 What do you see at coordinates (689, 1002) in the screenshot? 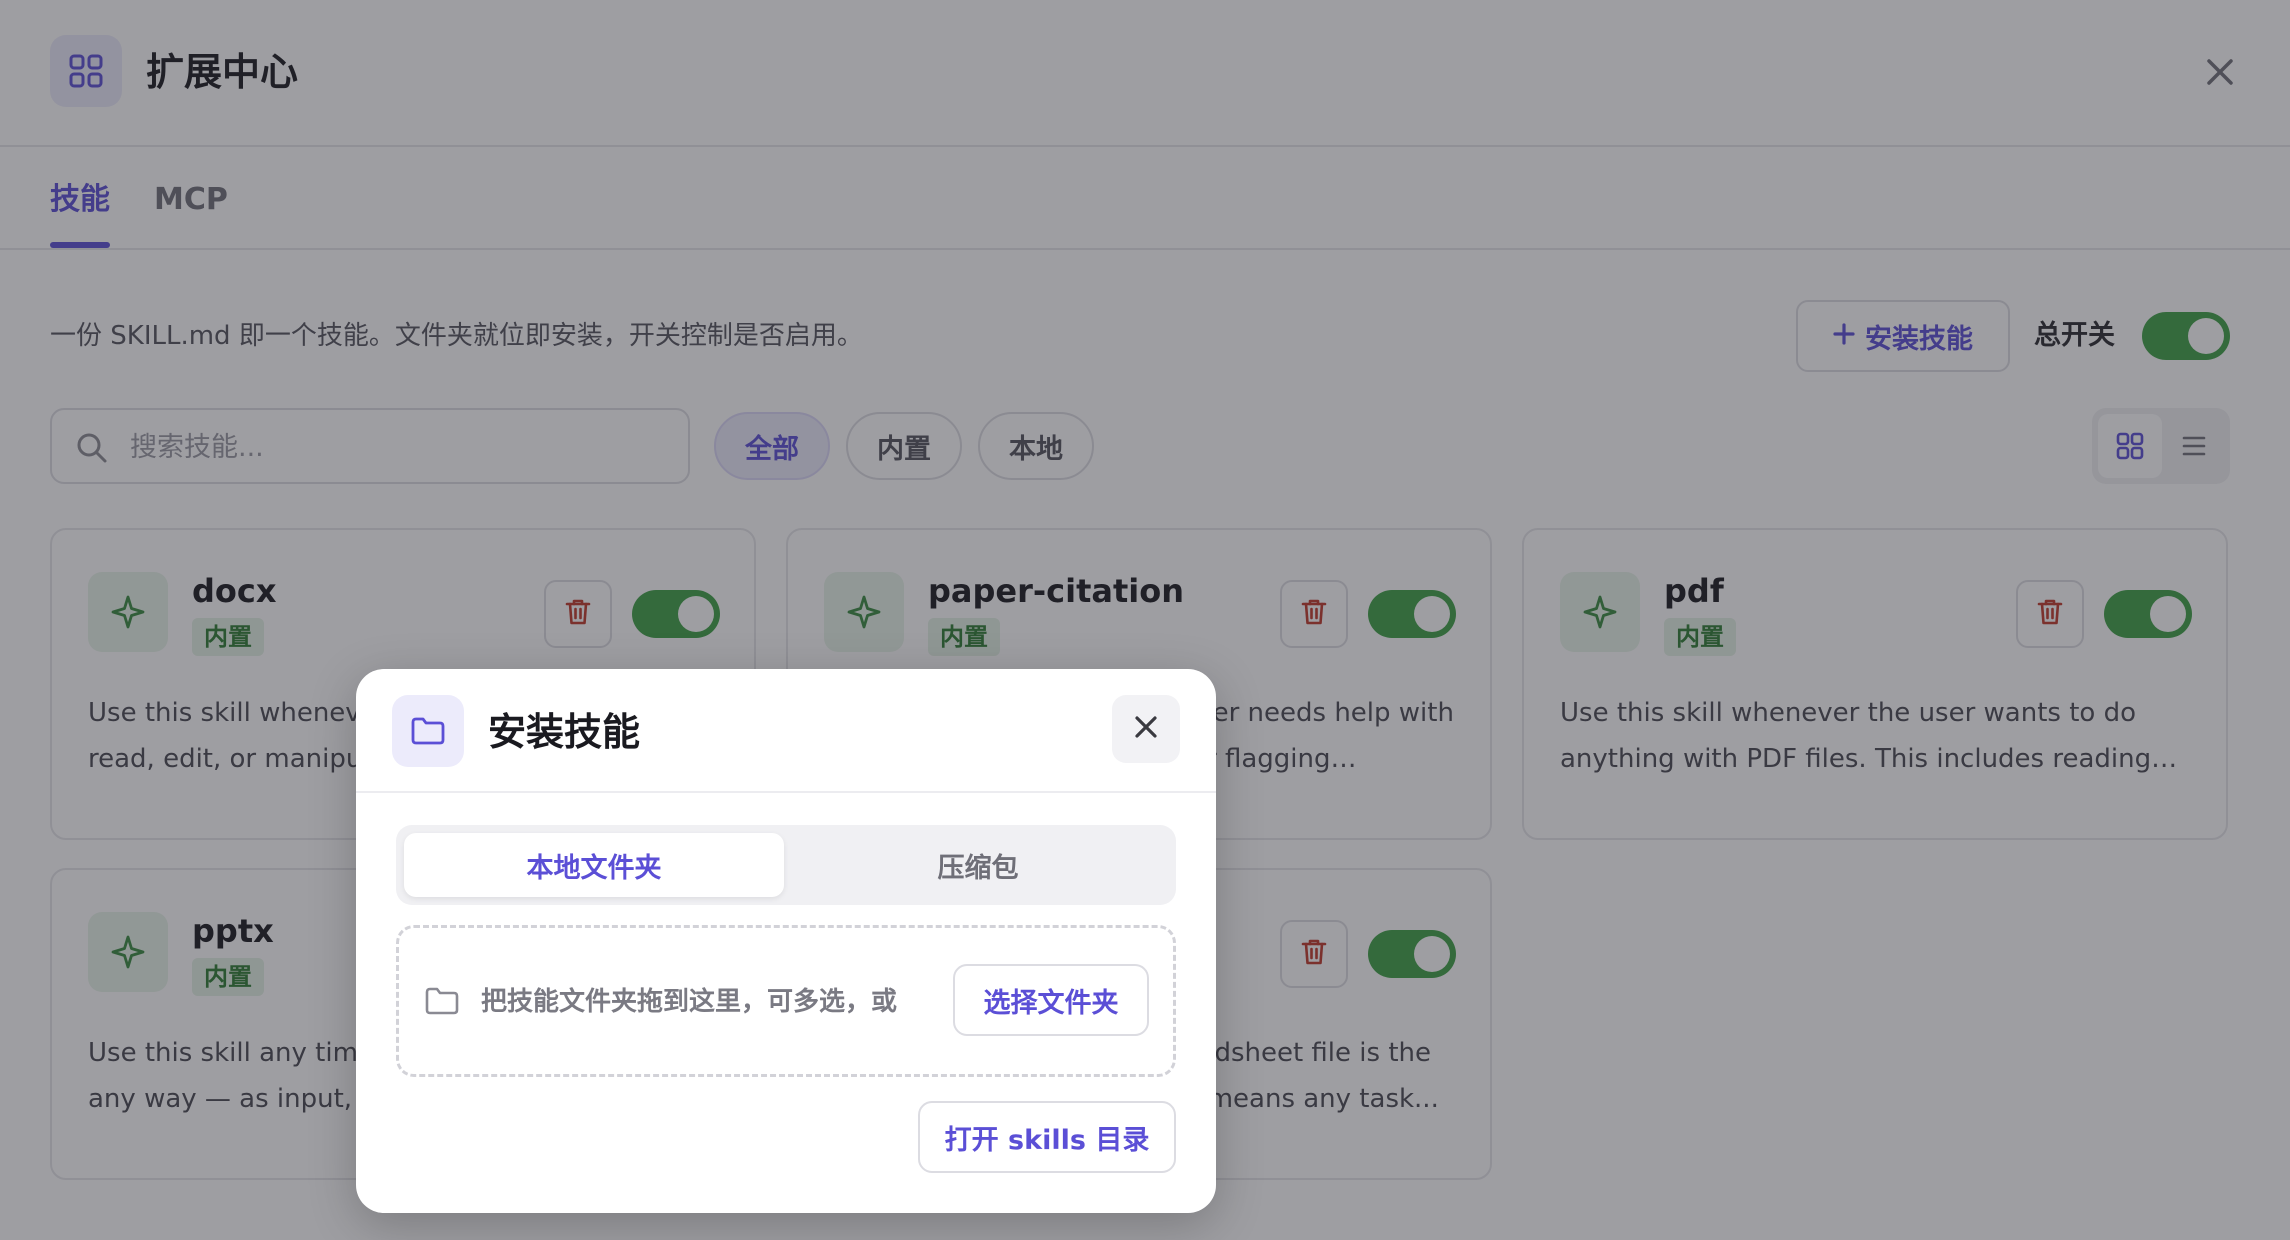
I see `dropzone-hint: 把技能文件夹拖到这里，可多选，或` at bounding box center [689, 1002].